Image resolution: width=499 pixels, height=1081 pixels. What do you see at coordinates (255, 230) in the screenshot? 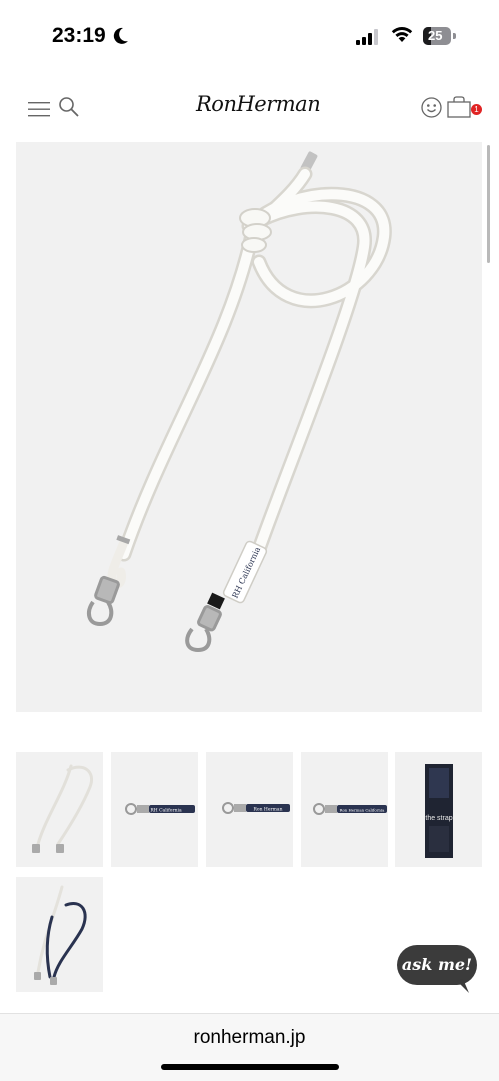
I see `rope-knot` at bounding box center [255, 230].